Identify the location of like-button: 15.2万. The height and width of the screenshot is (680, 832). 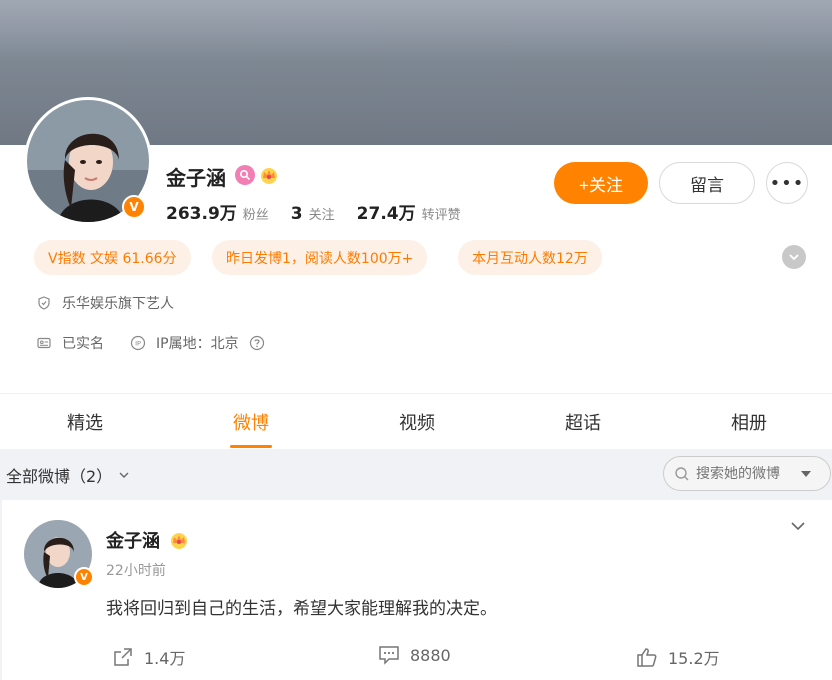
(678, 657).